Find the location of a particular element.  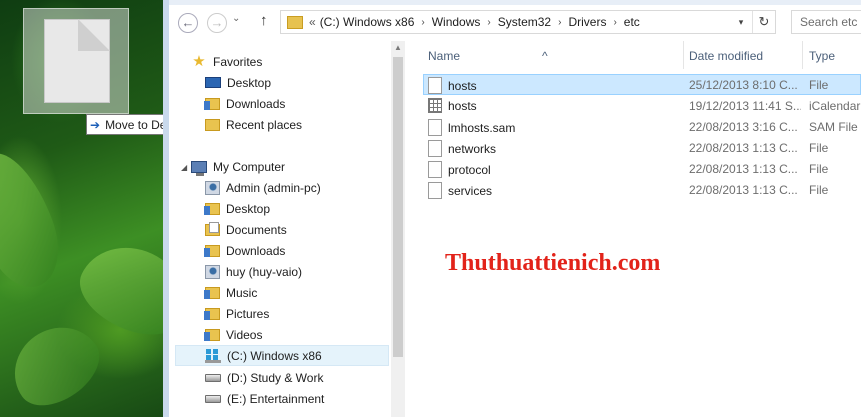

arrow-right-icon: ➔ is located at coordinates (95, 124).